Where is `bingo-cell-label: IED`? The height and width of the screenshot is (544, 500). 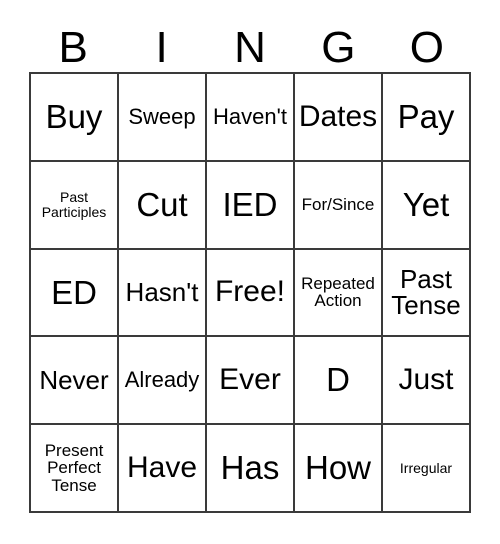
bingo-cell-label: IED is located at coordinates (250, 204).